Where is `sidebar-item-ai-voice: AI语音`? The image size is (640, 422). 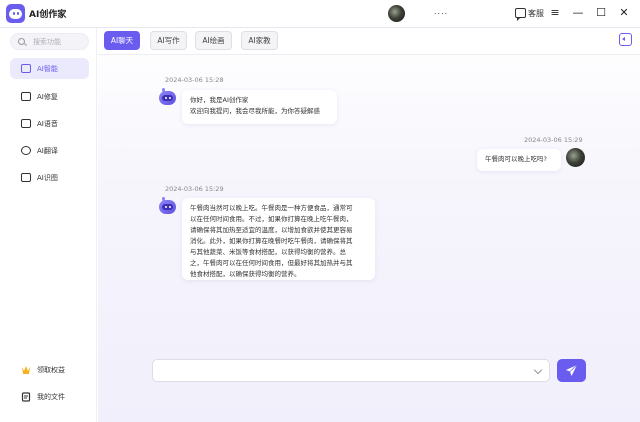 sidebar-item-ai-voice: AI语音 is located at coordinates (49, 123).